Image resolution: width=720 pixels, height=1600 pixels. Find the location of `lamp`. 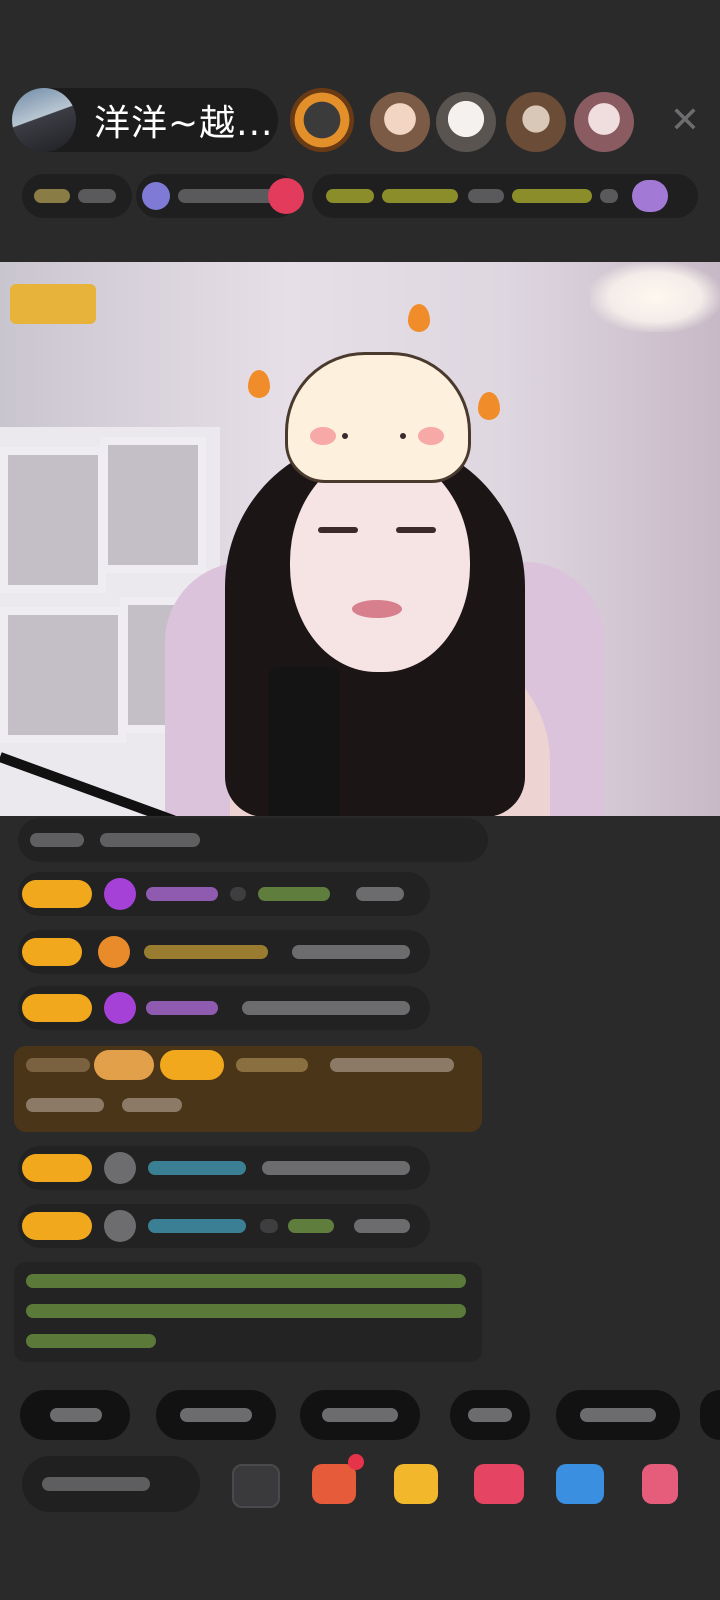

lamp is located at coordinates (655, 297).